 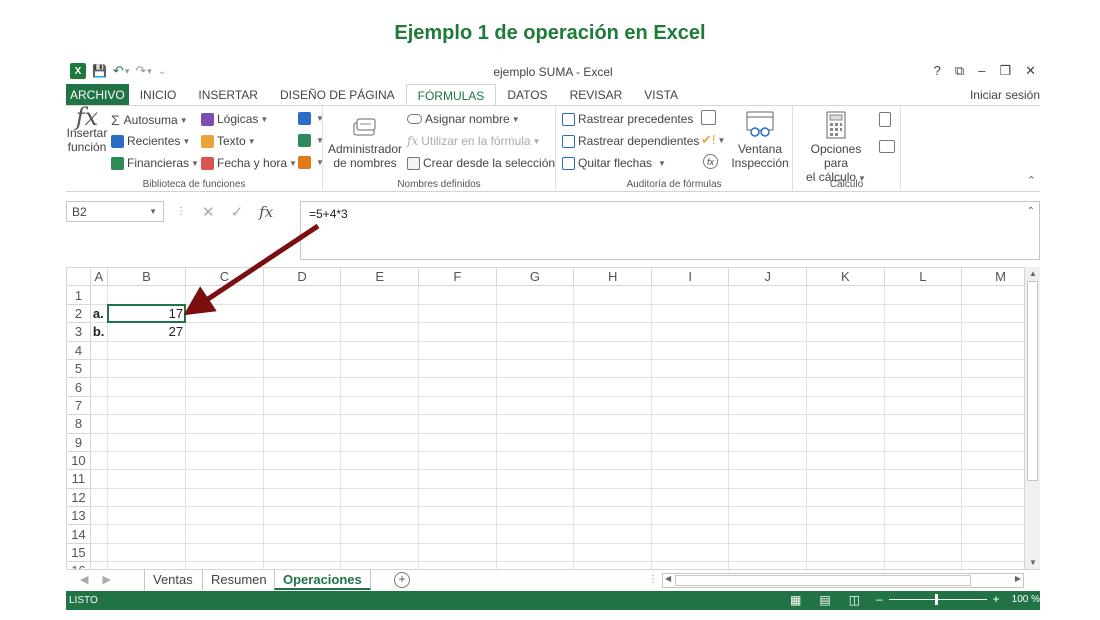 What do you see at coordinates (78, 442) in the screenshot?
I see `row-header-9: 9` at bounding box center [78, 442].